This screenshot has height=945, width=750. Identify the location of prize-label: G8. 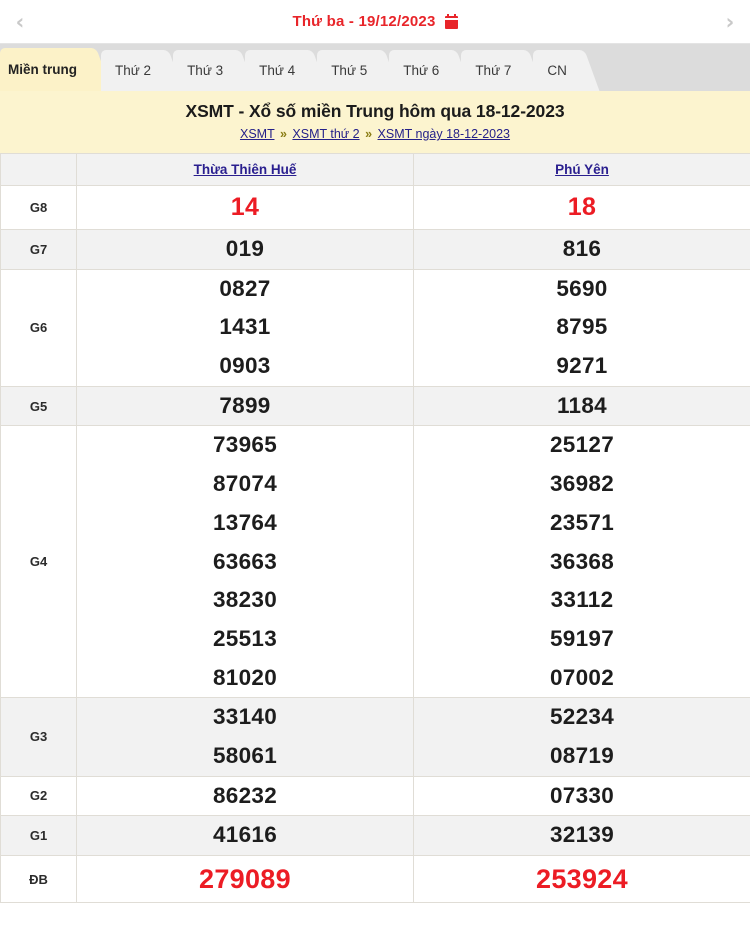
(38, 207).